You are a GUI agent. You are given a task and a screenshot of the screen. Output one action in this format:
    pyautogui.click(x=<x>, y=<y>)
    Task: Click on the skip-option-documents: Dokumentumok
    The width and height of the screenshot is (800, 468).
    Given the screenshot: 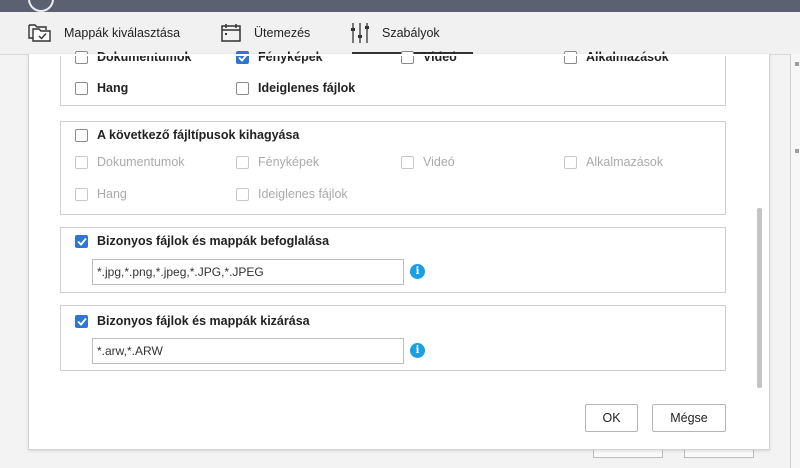 What is the action you would take?
    pyautogui.click(x=130, y=162)
    